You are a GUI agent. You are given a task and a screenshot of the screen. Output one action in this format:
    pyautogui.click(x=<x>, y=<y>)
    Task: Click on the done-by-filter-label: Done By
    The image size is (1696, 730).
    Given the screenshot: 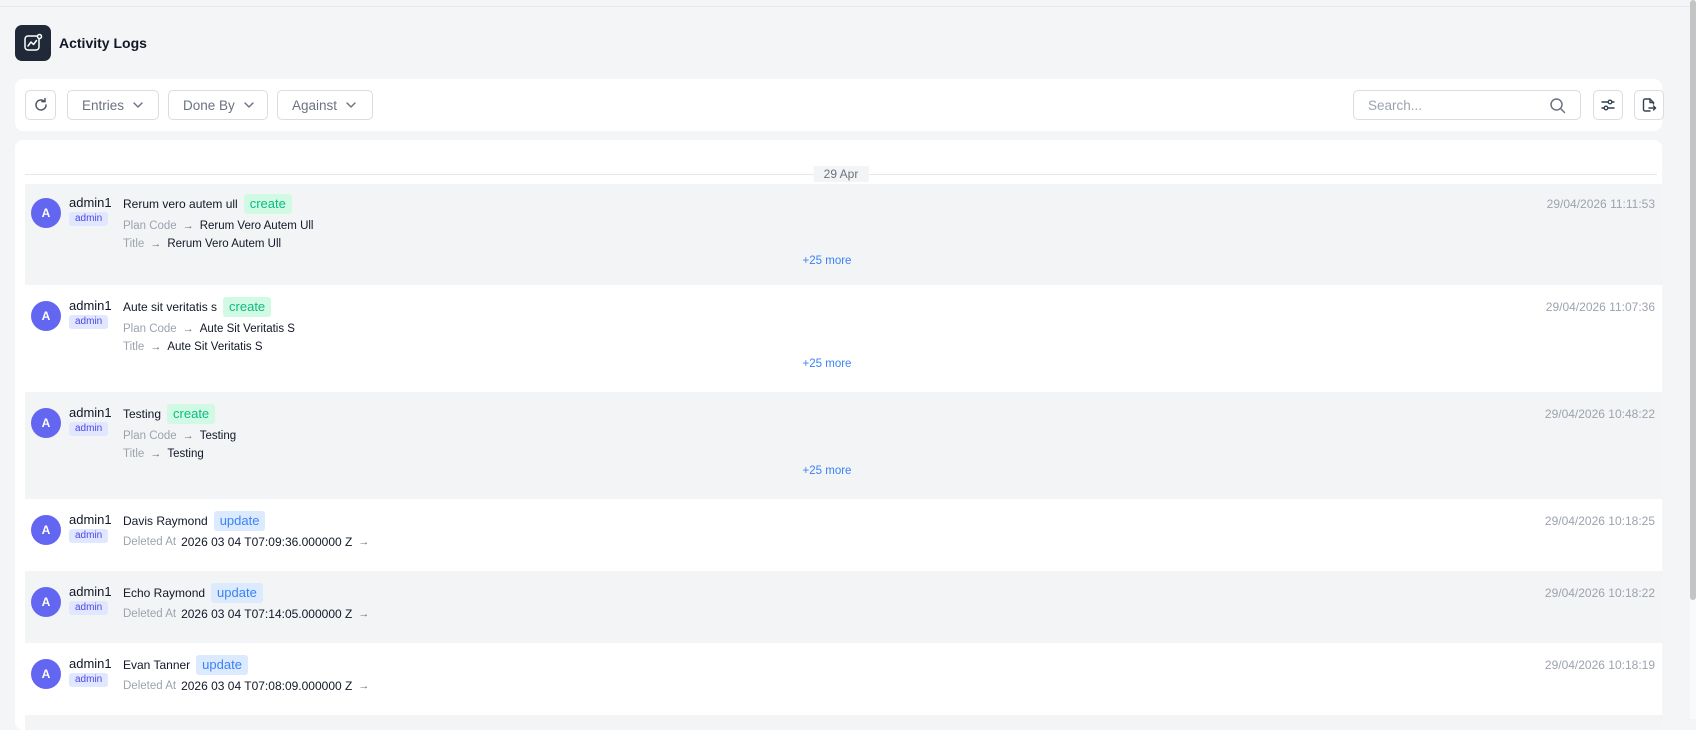 What is the action you would take?
    pyautogui.click(x=209, y=105)
    